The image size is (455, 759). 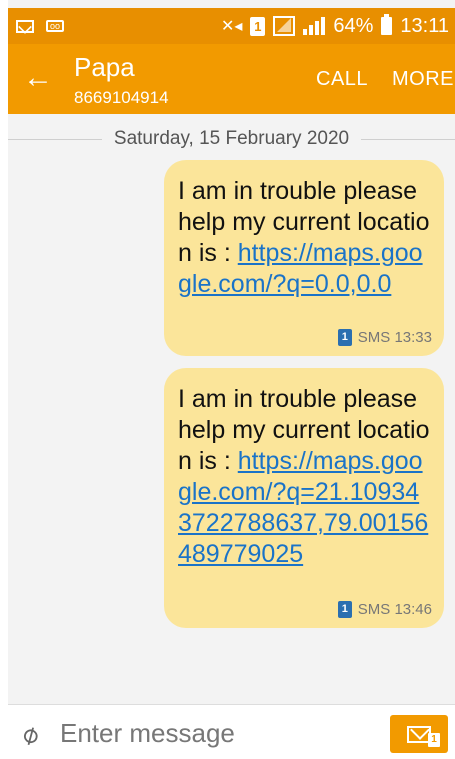 What do you see at coordinates (231, 79) in the screenshot?
I see `conversation-header: ← Papa 8669104914 CALL MORE` at bounding box center [231, 79].